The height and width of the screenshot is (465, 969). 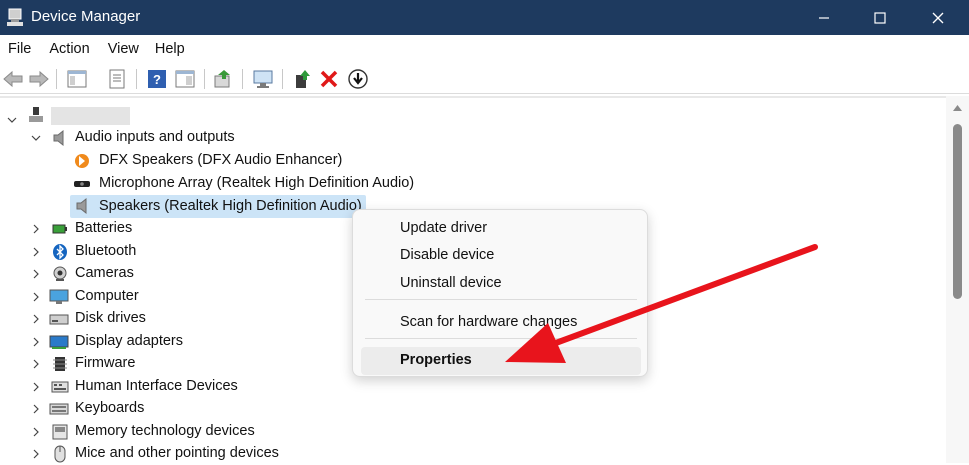 I want to click on menu-item-scan-hardware: Scan for hardware changes, so click(x=501, y=323).